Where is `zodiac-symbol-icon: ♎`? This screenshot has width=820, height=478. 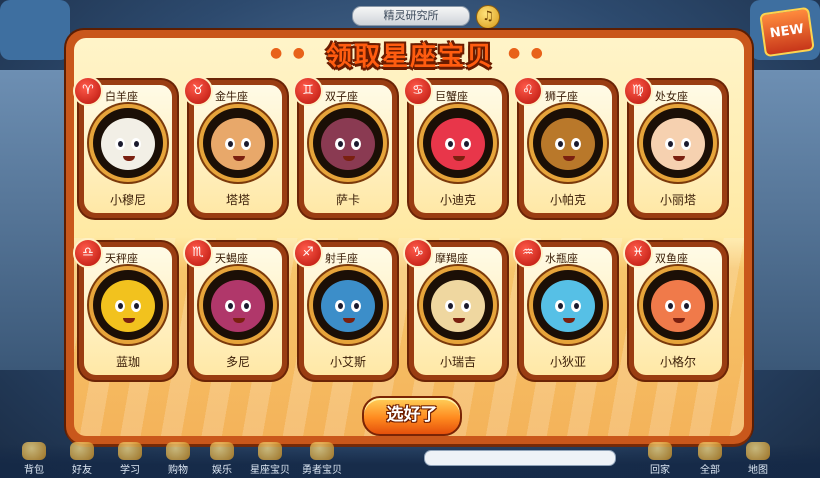
zodiac-symbol-icon: ♎ is located at coordinates (88, 253).